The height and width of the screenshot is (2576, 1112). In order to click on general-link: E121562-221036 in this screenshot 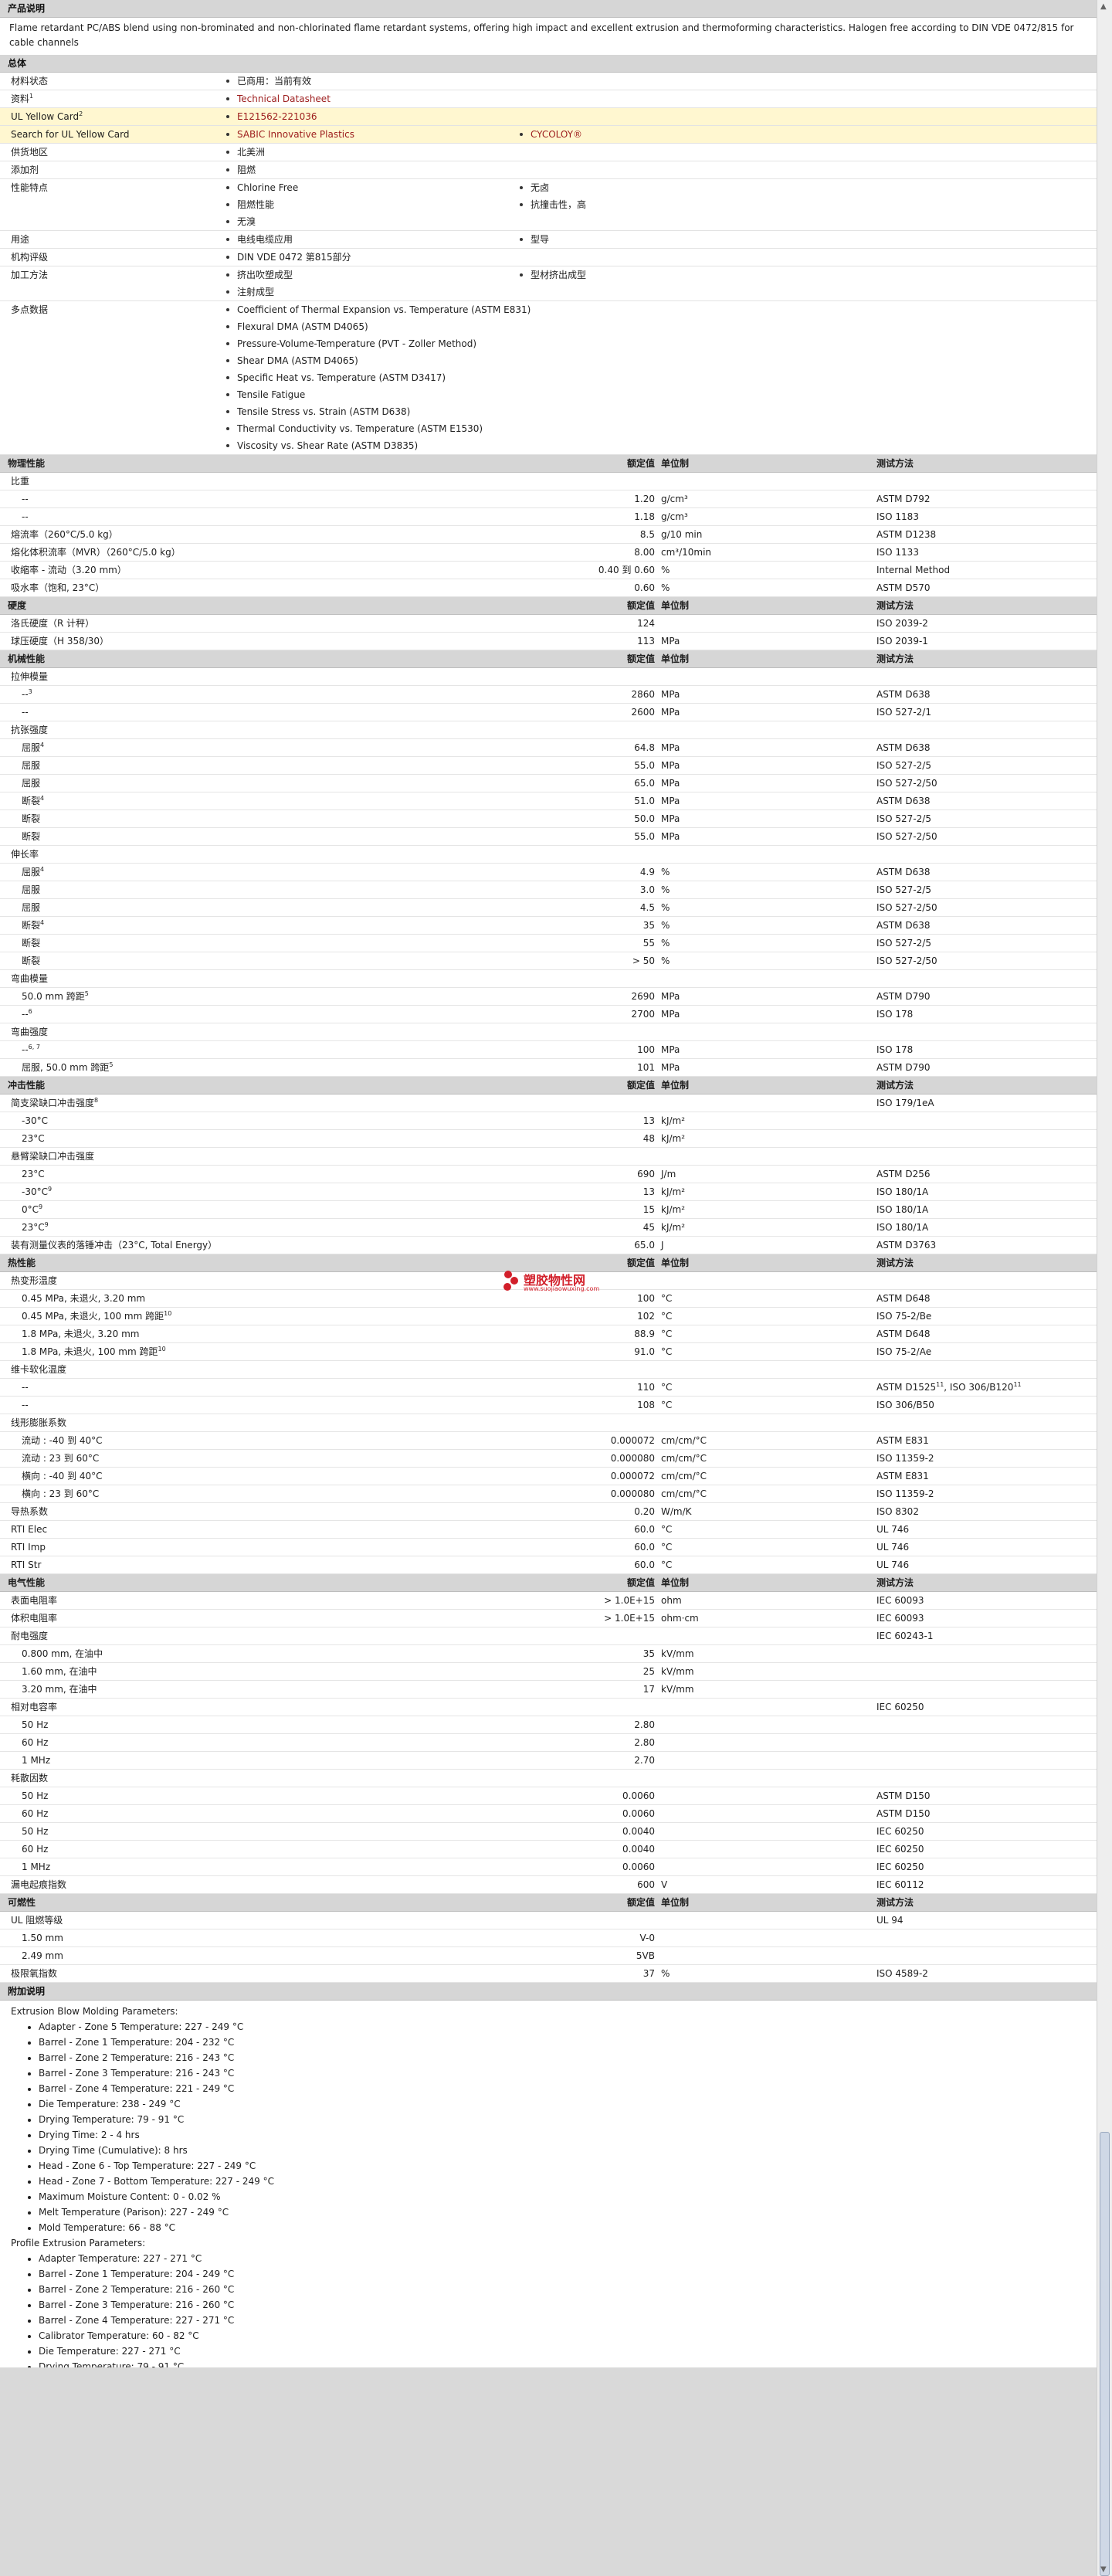, I will do `click(367, 116)`.